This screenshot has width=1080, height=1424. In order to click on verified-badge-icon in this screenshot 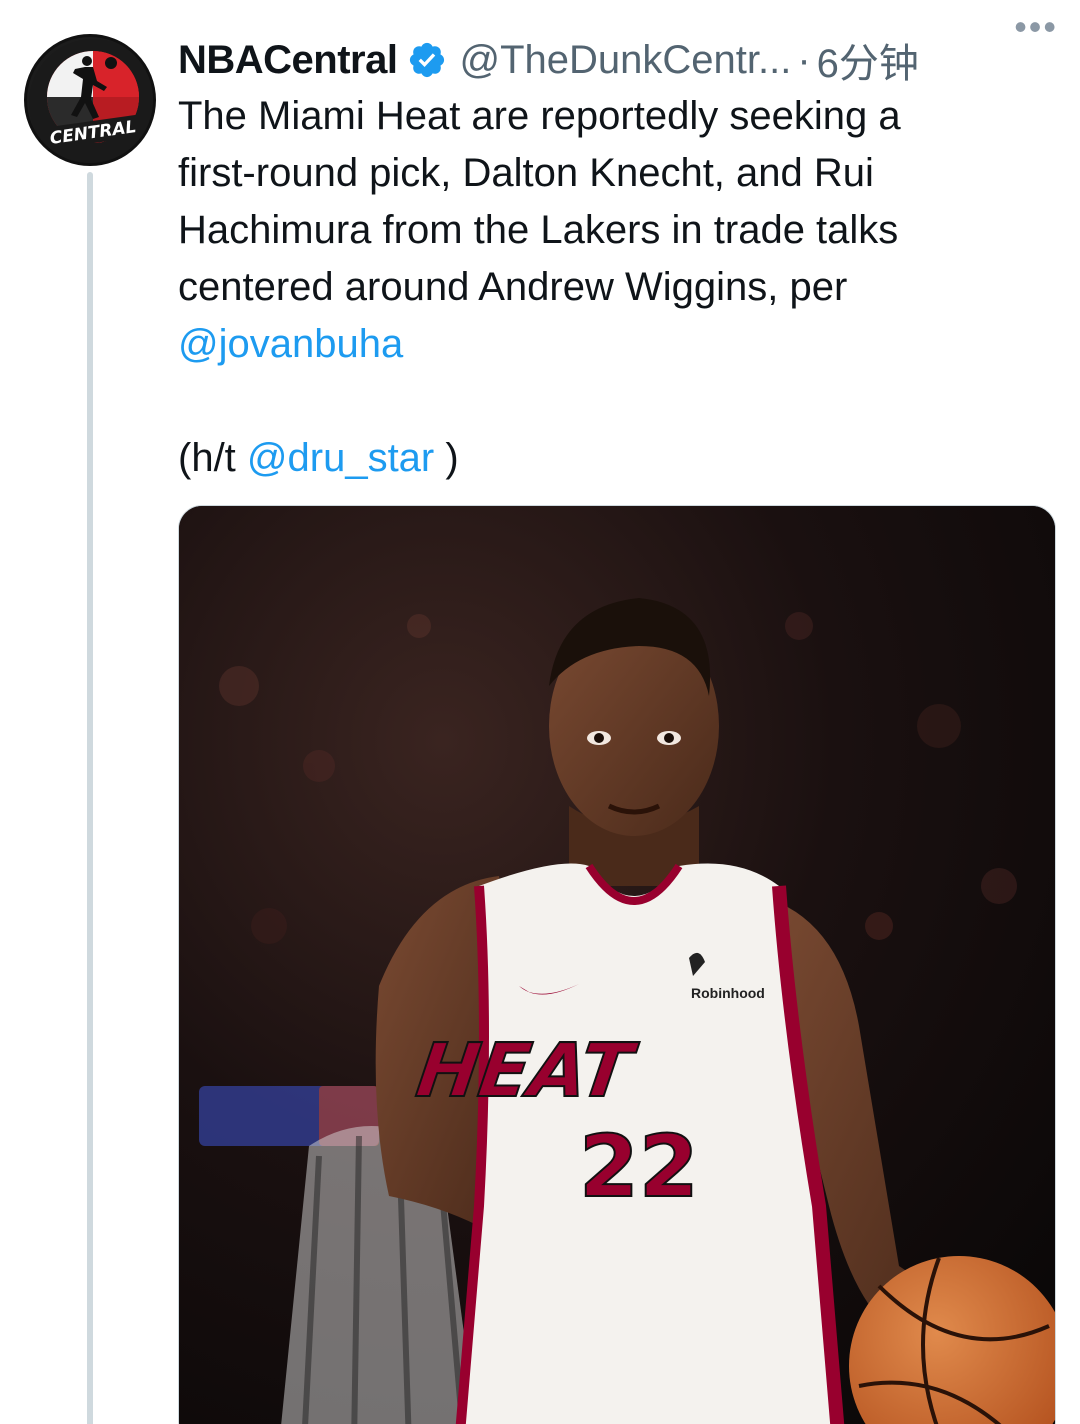, I will do `click(427, 60)`.